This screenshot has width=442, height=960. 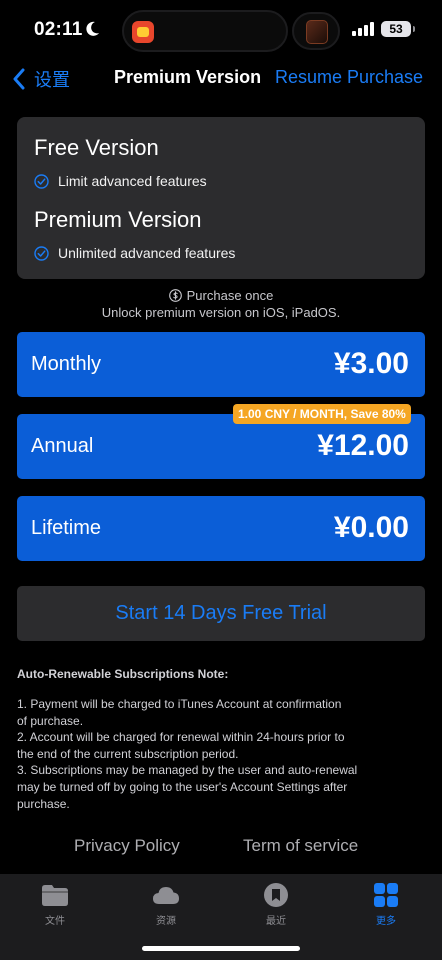 What do you see at coordinates (132, 181) in the screenshot?
I see `free-feature-text: Limit advanced features` at bounding box center [132, 181].